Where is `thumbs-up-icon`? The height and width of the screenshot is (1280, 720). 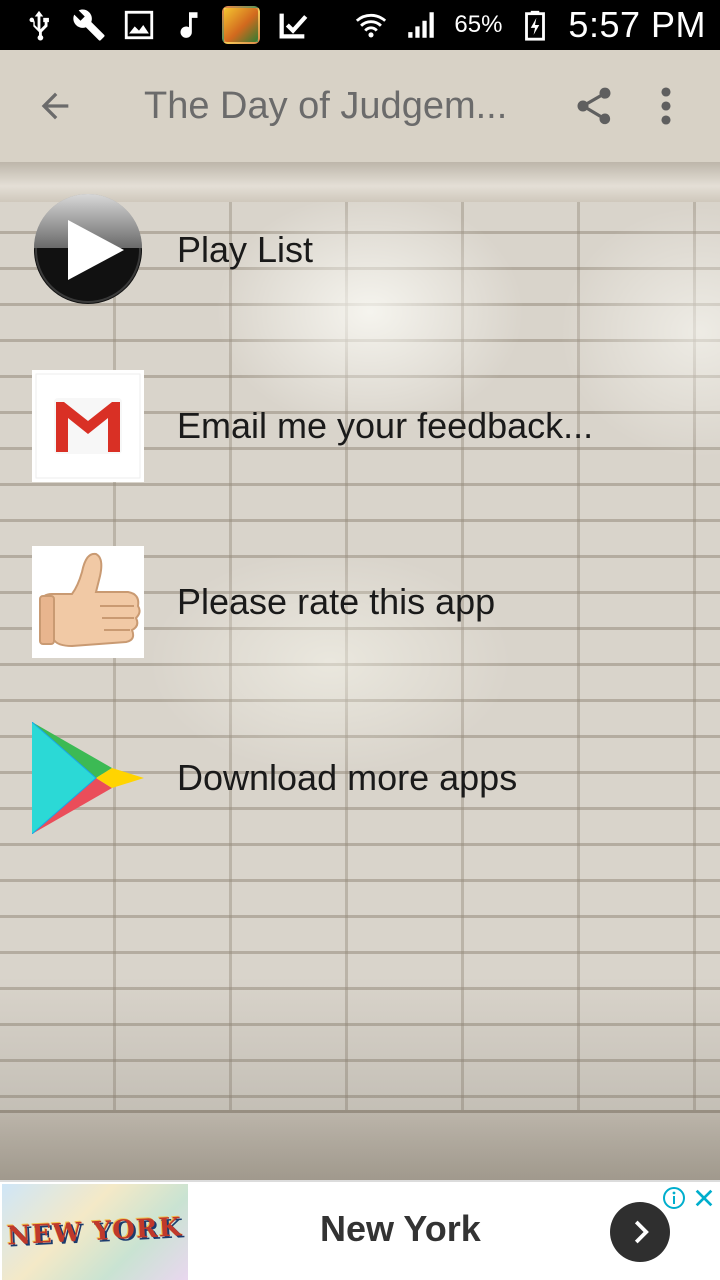
thumbs-up-icon is located at coordinates (88, 602).